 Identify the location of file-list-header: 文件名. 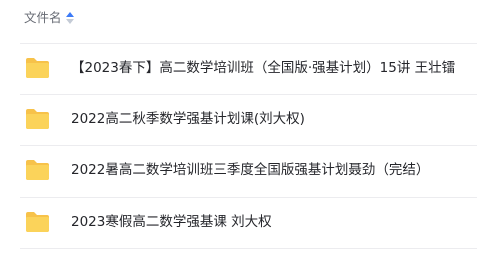
(238, 19).